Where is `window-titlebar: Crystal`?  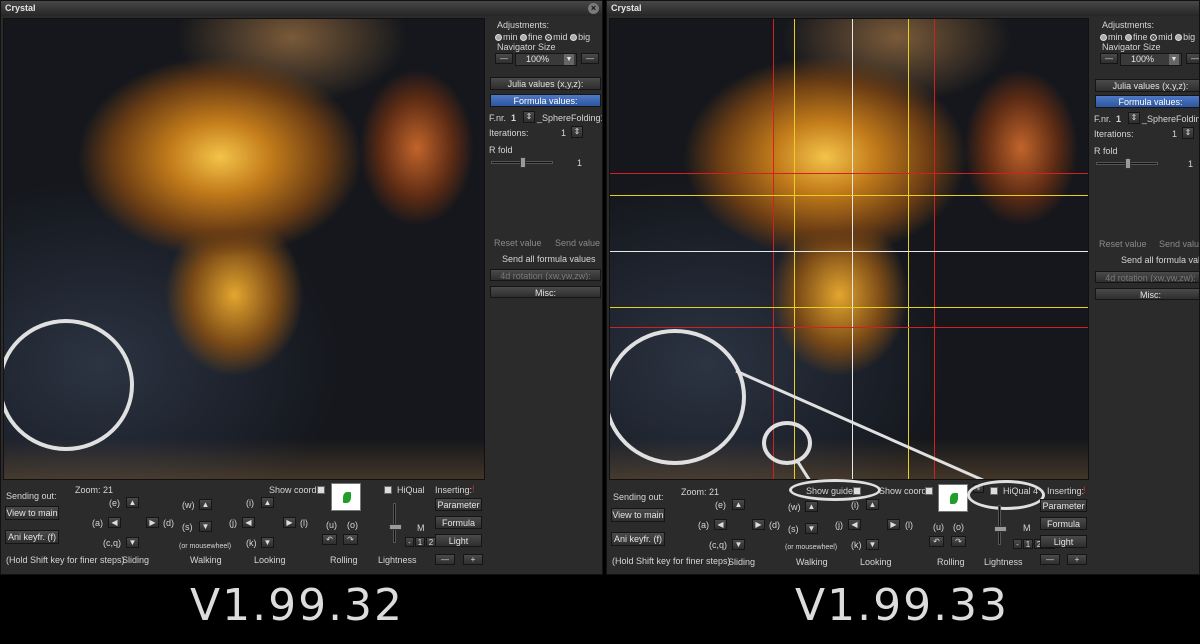
window-titlebar: Crystal is located at coordinates (903, 8).